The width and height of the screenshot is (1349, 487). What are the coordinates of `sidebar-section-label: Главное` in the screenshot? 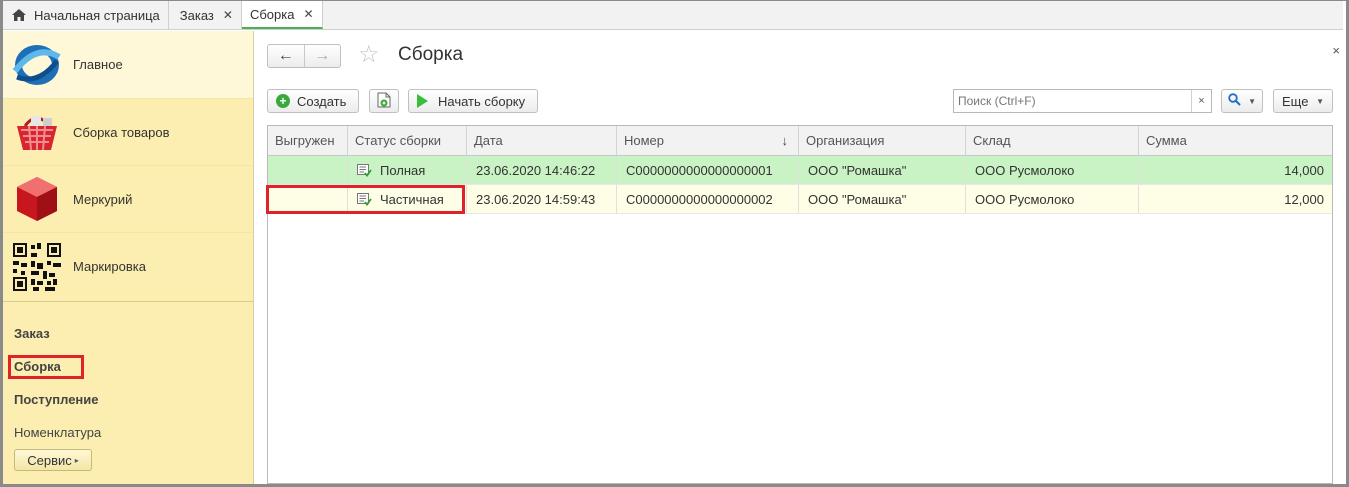 It's located at (98, 64).